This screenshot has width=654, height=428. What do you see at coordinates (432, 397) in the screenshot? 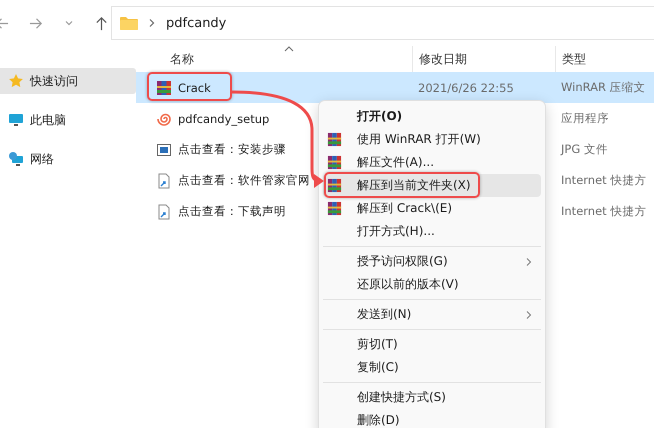
I see `menu-item: 创建快捷方式(S)` at bounding box center [432, 397].